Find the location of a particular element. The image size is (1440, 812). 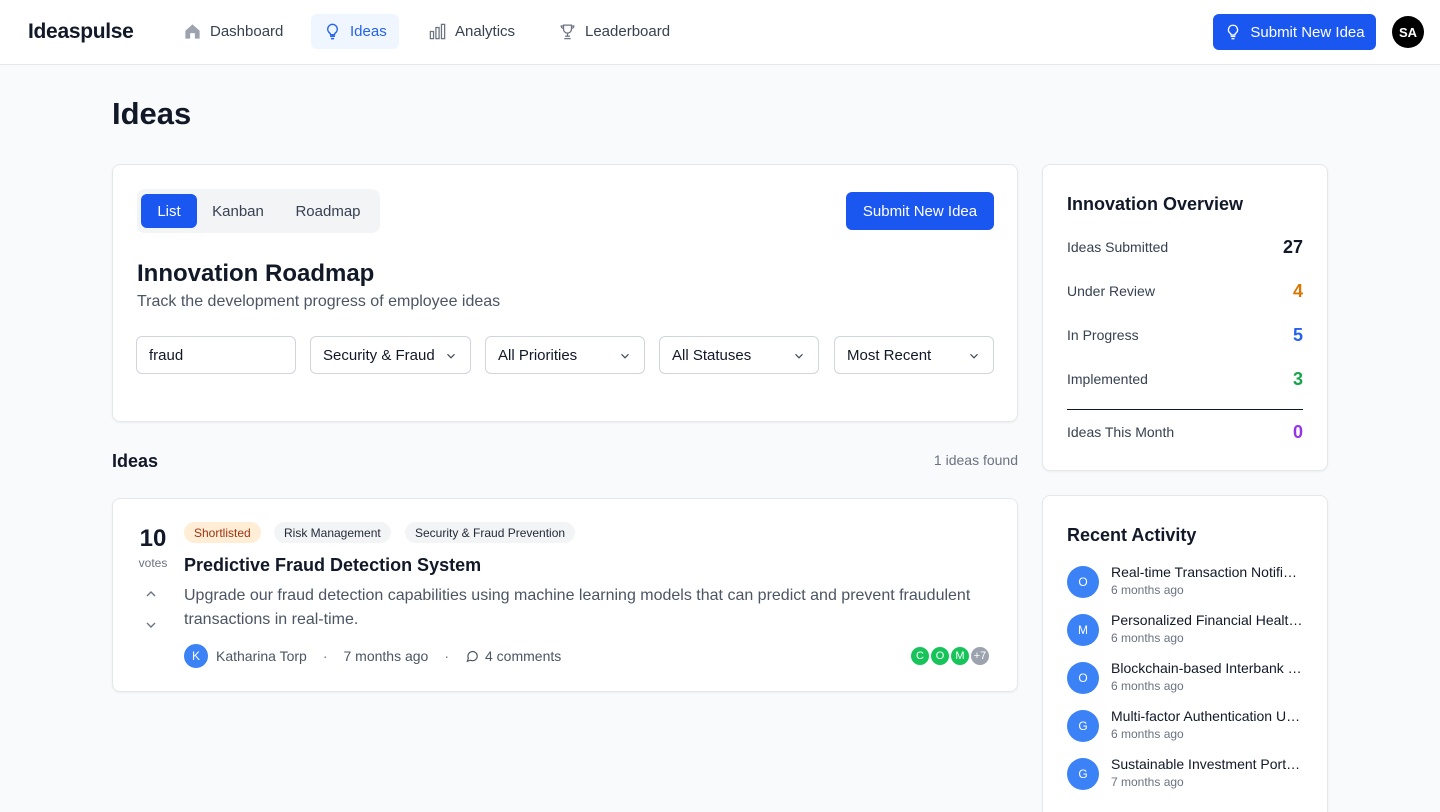

roadmap-title: Innovation Roadmap is located at coordinates (256, 273).